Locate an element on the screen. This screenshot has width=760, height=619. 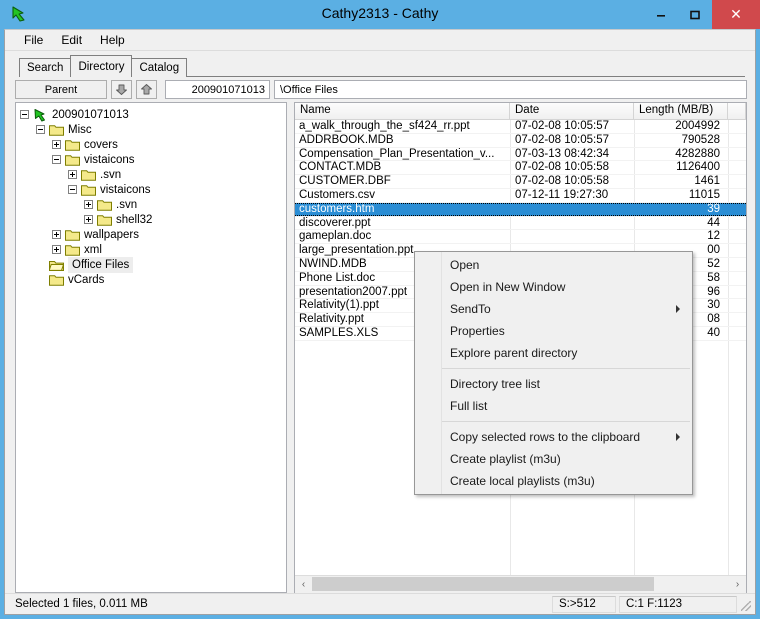
menu-help: Help is located at coordinates (112, 40).